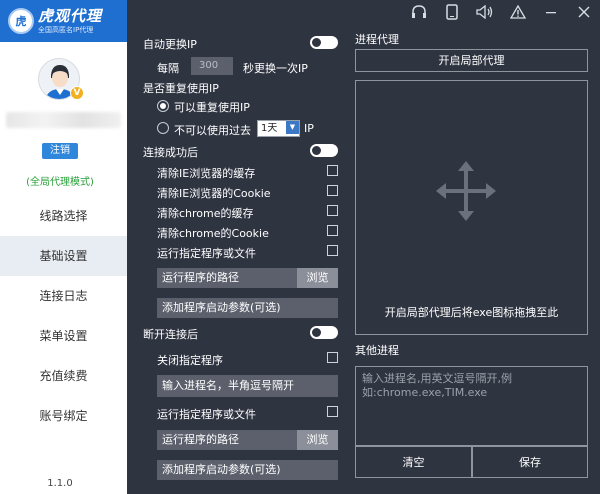 The image size is (600, 494). I want to click on nav-item-menu-settings: 菜单设置, so click(63, 336).